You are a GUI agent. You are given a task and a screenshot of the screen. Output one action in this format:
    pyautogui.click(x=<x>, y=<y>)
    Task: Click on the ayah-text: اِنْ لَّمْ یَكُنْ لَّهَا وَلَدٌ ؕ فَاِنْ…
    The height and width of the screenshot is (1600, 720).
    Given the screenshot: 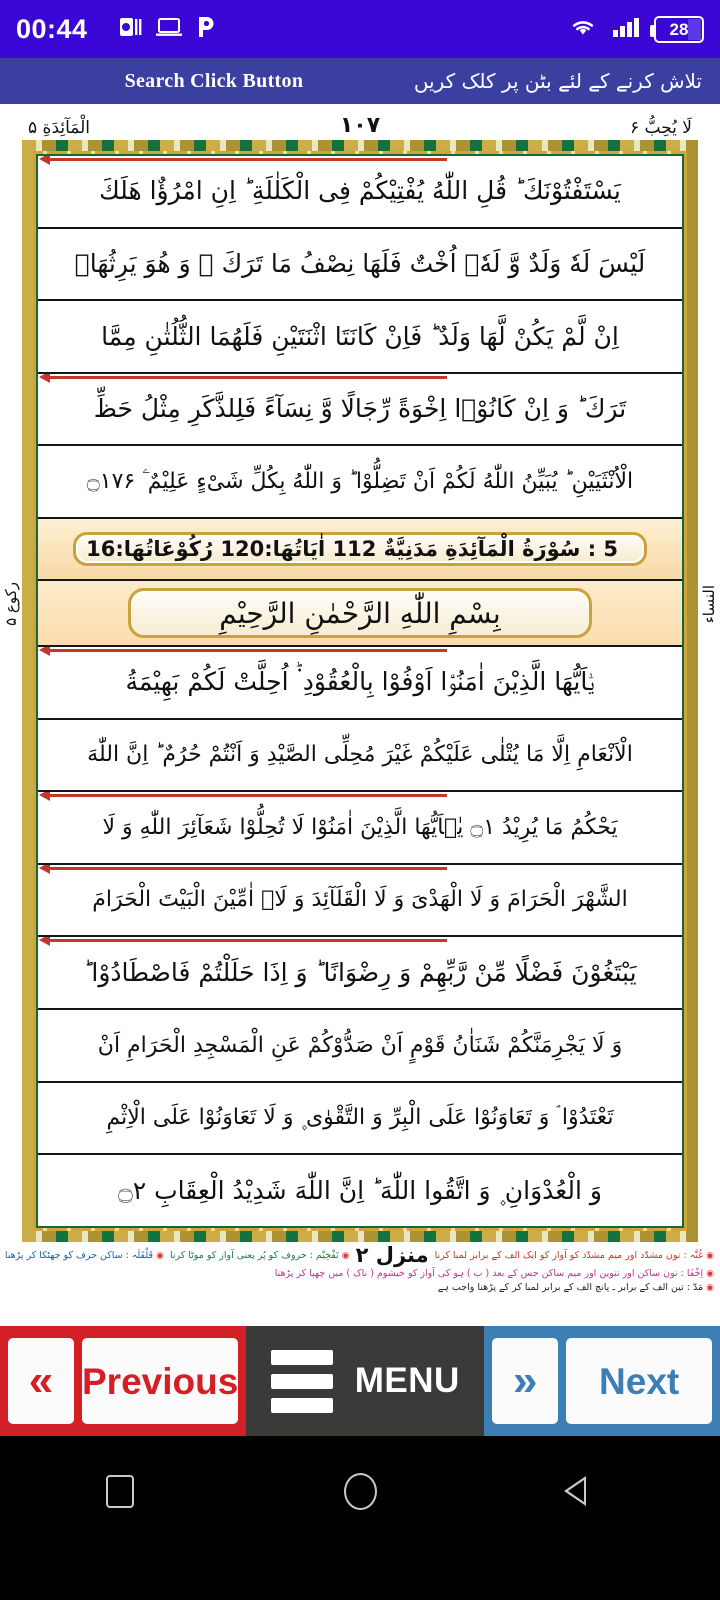 What is the action you would take?
    pyautogui.click(x=360, y=336)
    